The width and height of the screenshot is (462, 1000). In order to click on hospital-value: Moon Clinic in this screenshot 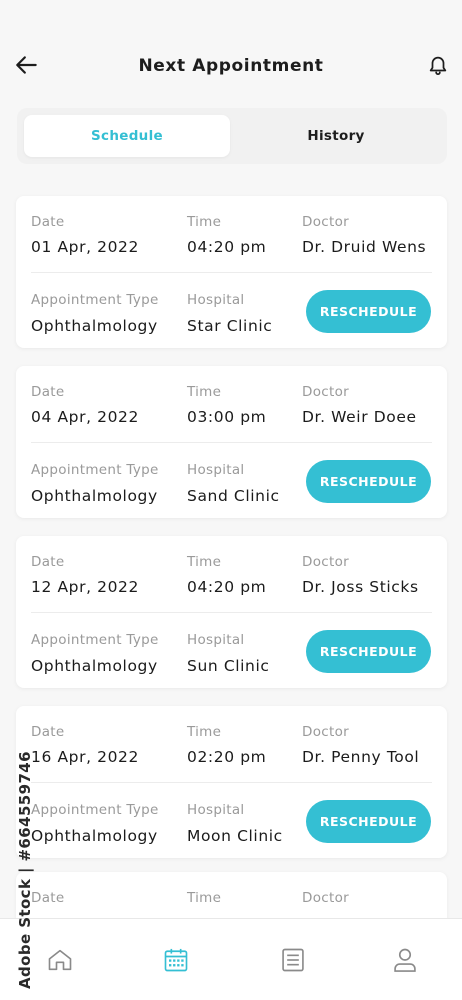, I will do `click(235, 836)`.